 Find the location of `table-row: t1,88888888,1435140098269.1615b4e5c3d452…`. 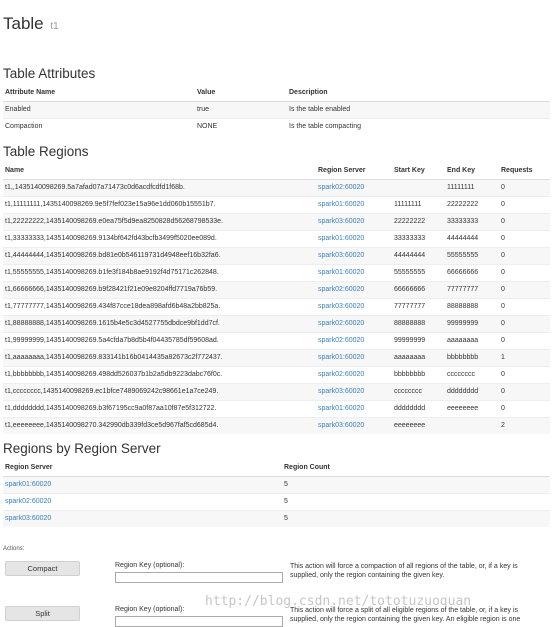

table-row: t1,88888888,1435140098269.1615b4e5c3d452… is located at coordinates (276, 323).